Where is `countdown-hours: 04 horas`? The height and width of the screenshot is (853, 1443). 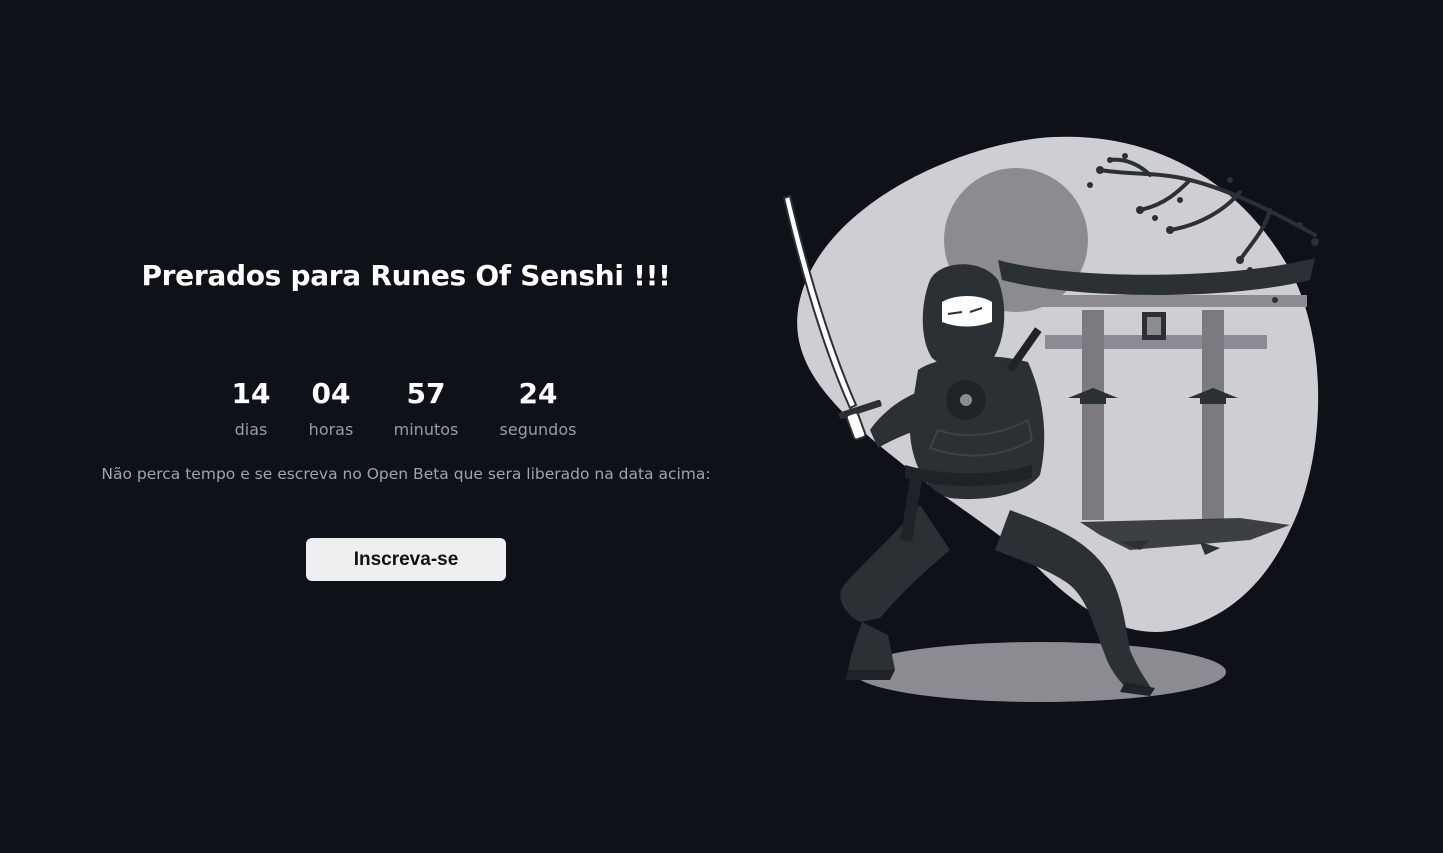
countdown-hours: 04 horas is located at coordinates (331, 409).